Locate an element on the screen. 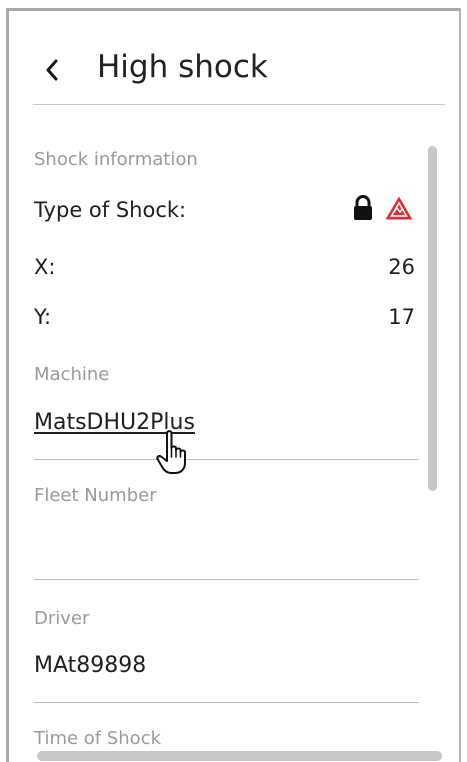  page-title: High shock is located at coordinates (182, 67).